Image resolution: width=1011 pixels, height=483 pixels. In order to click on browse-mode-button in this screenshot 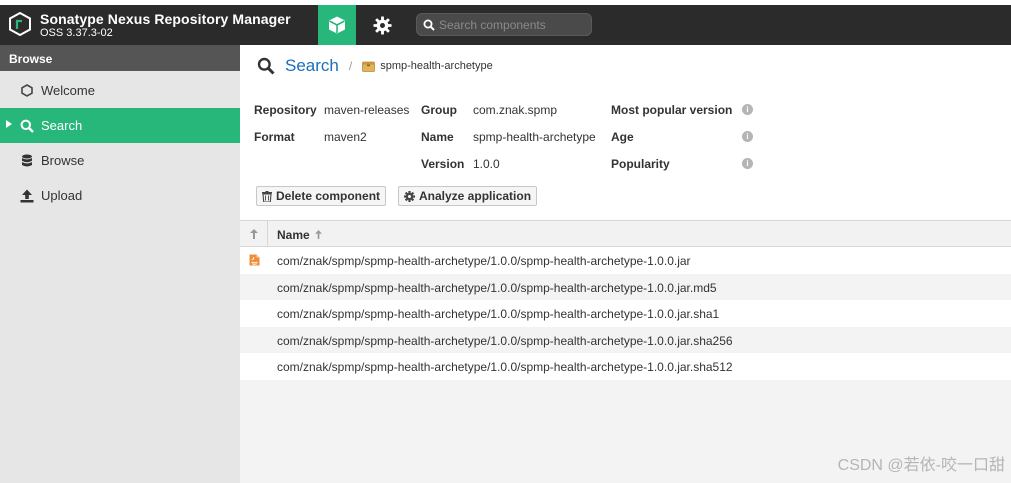, I will do `click(337, 25)`.